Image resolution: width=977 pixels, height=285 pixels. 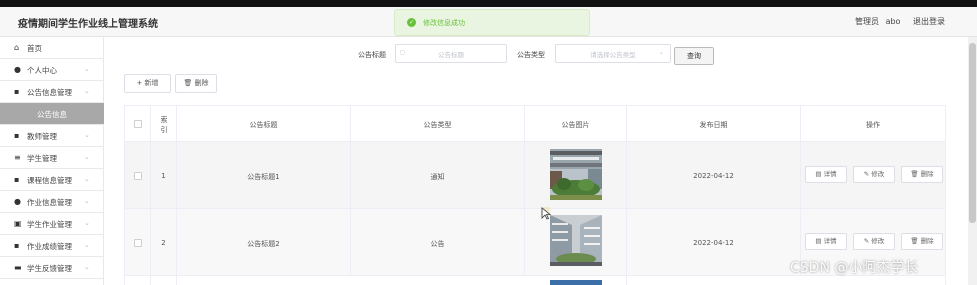 I want to click on row-index: 2, so click(x=163, y=243).